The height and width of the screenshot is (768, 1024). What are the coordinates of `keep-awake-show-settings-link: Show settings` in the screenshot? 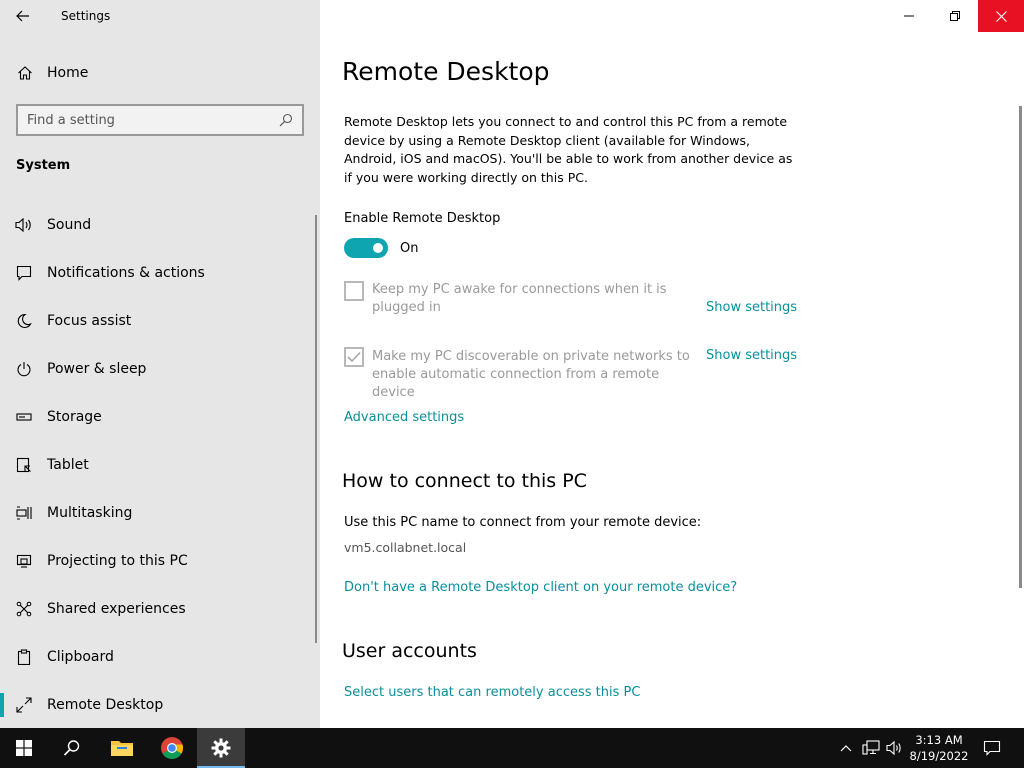 It's located at (751, 307).